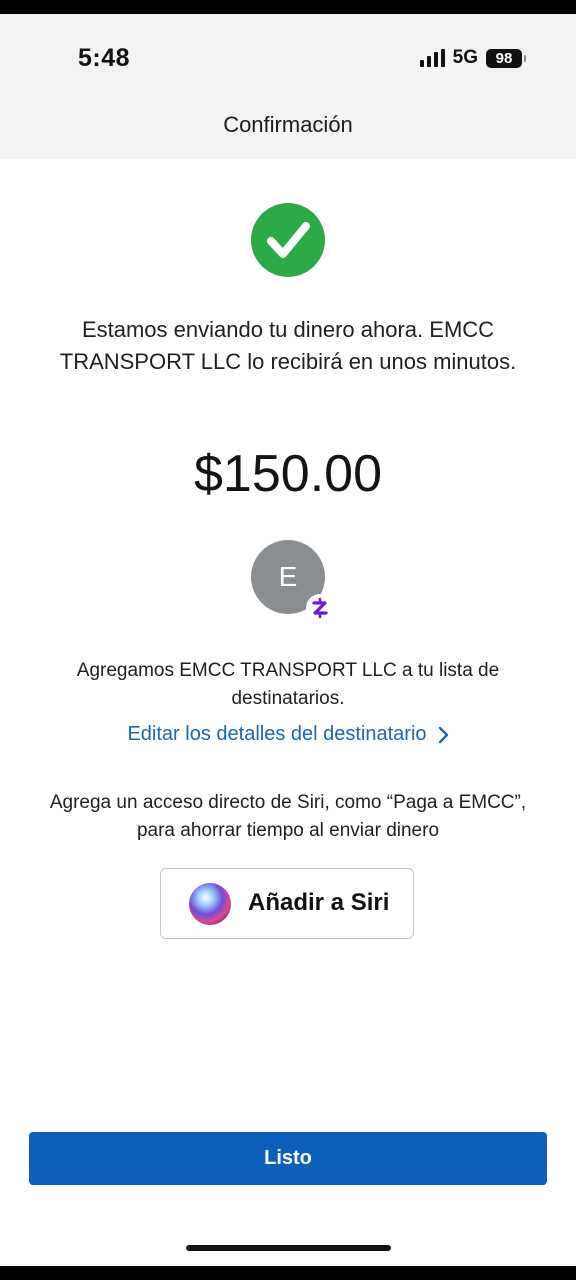 This screenshot has height=1280, width=576. Describe the element at coordinates (277, 734) in the screenshot. I see `edit-recipient-label: Editar los detalles del destinatario` at that location.